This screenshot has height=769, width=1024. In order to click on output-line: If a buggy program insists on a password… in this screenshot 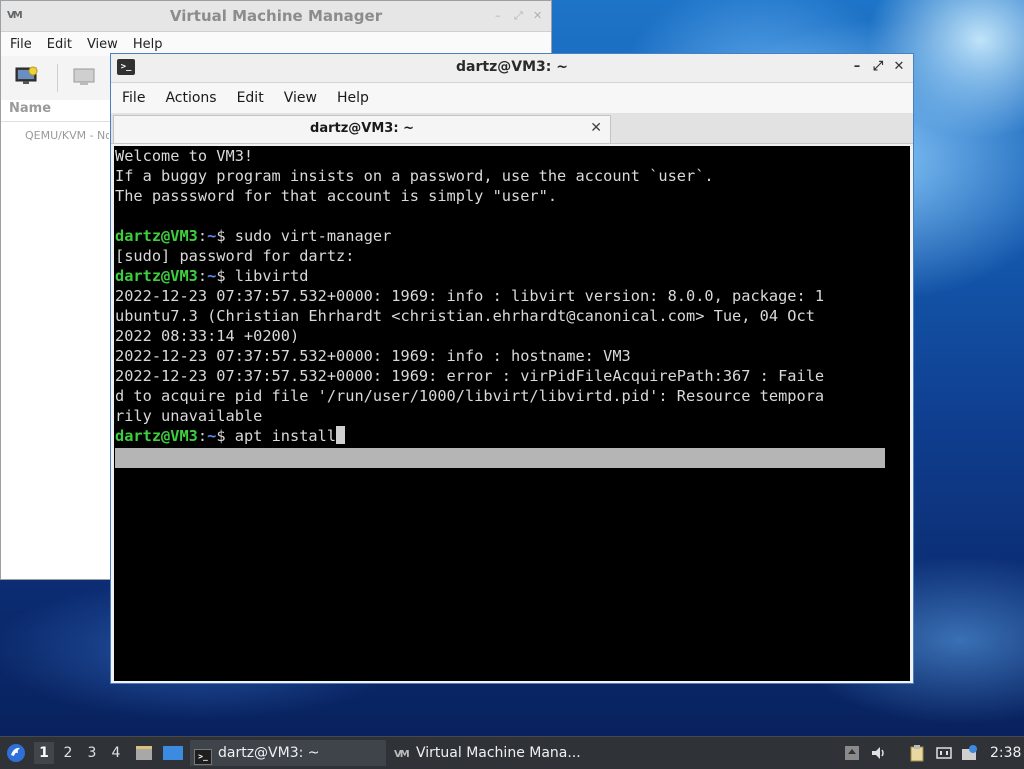, I will do `click(414, 176)`.